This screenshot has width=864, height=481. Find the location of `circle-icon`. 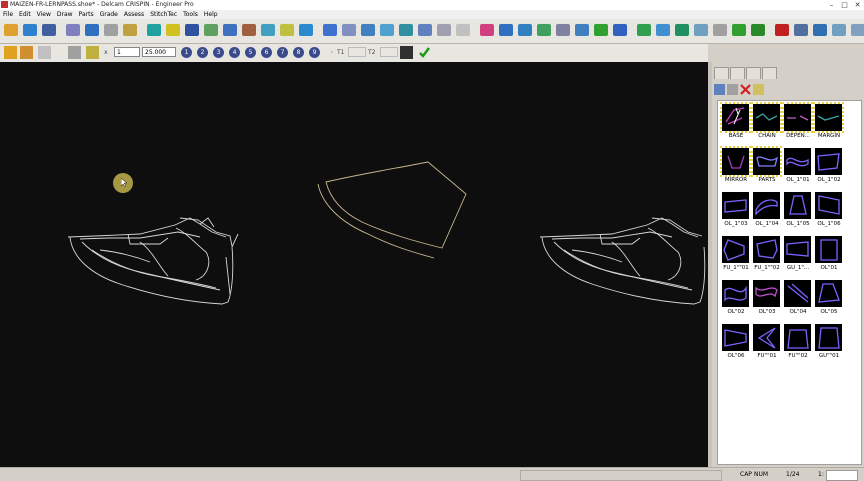

circle-icon is located at coordinates (230, 30).